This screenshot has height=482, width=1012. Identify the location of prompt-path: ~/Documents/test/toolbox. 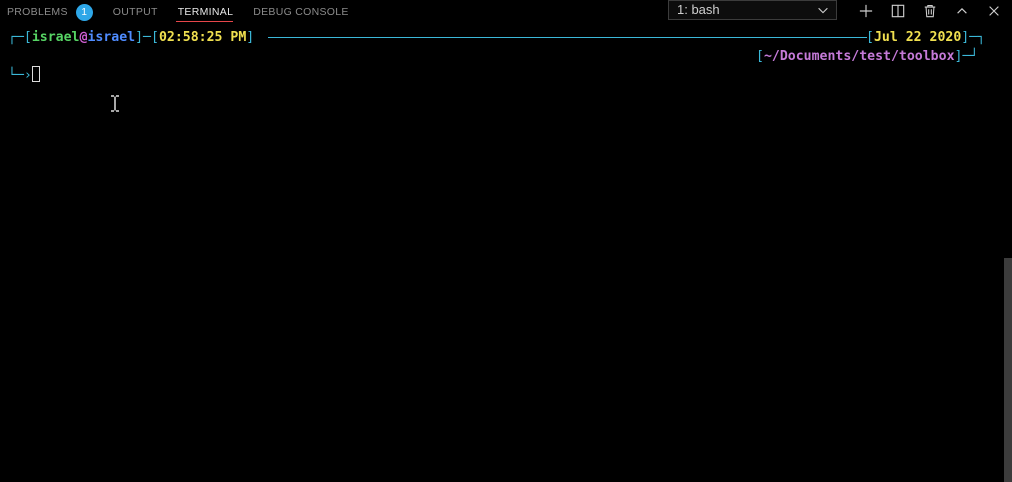
(859, 56).